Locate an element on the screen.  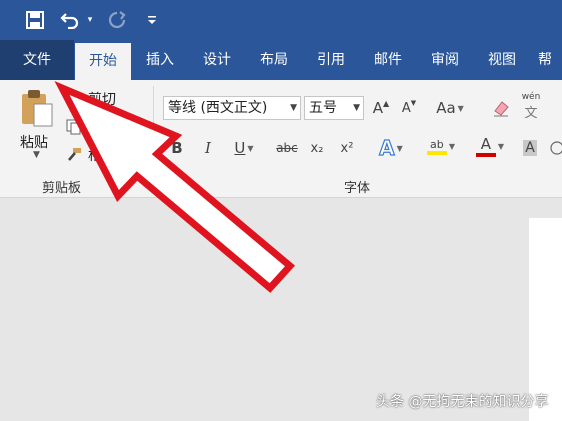
undo-dropdown-icon: ▾ is located at coordinates (90, 20).